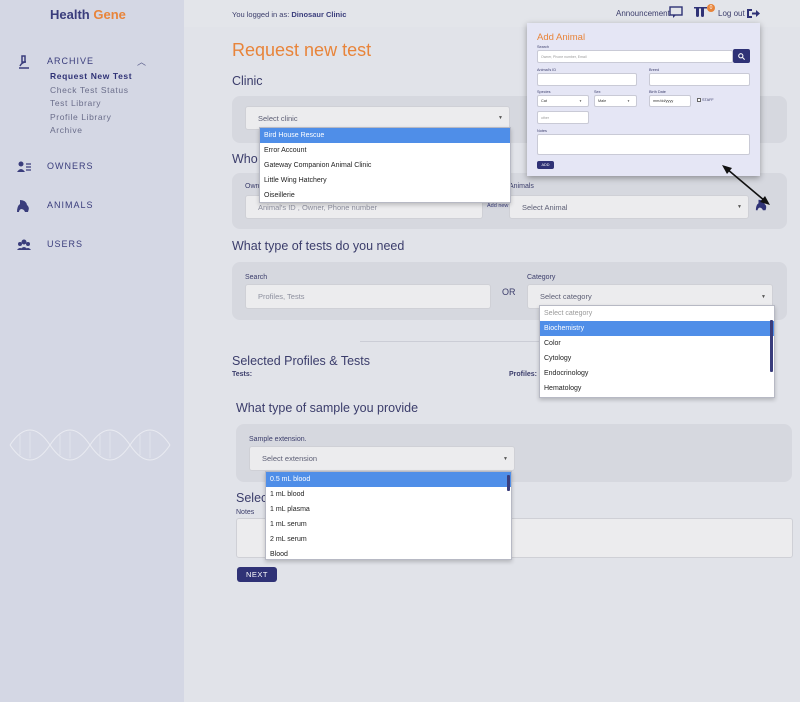 Image resolution: width=800 pixels, height=702 pixels. I want to click on category-option: Endocrinology, so click(657, 373).